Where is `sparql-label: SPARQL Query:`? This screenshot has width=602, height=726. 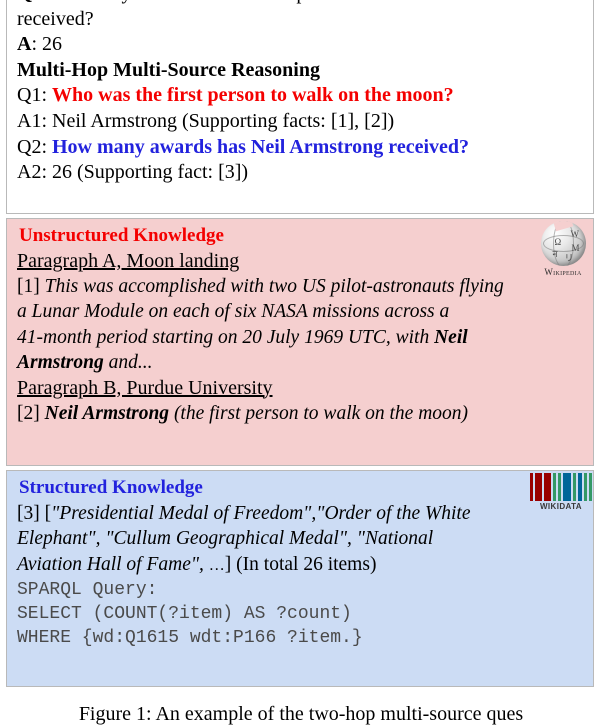
sparql-label: SPARQL Query: is located at coordinates (87, 590).